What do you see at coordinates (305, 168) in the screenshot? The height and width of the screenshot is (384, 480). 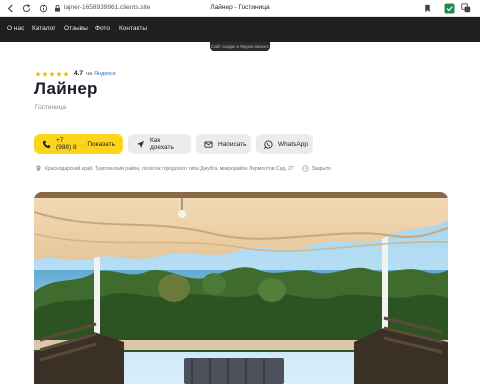 I see `clock-icon` at bounding box center [305, 168].